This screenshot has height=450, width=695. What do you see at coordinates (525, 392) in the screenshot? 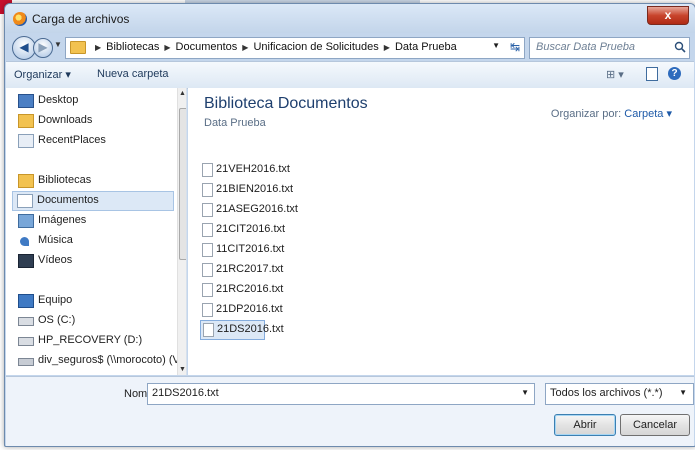
I see `filename-history-chevron-icon: ▼` at bounding box center [525, 392].